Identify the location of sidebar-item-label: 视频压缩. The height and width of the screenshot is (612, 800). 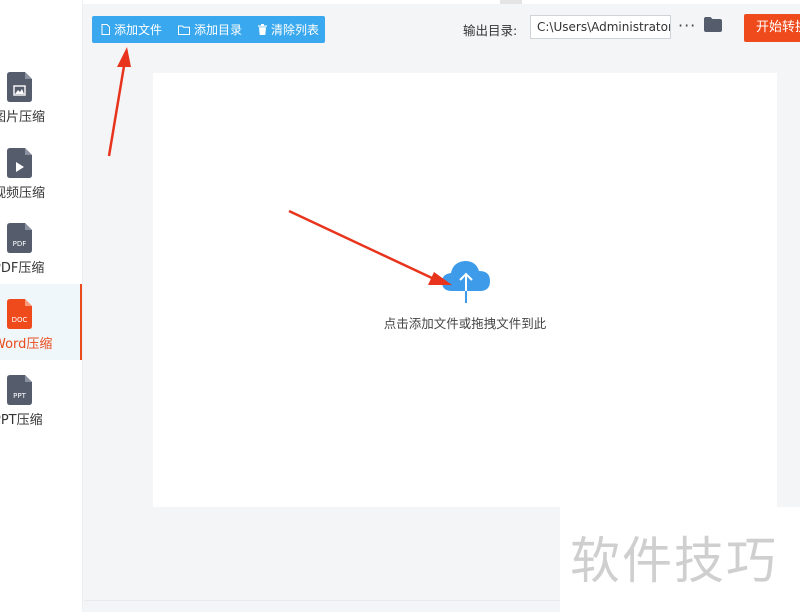
(23, 193).